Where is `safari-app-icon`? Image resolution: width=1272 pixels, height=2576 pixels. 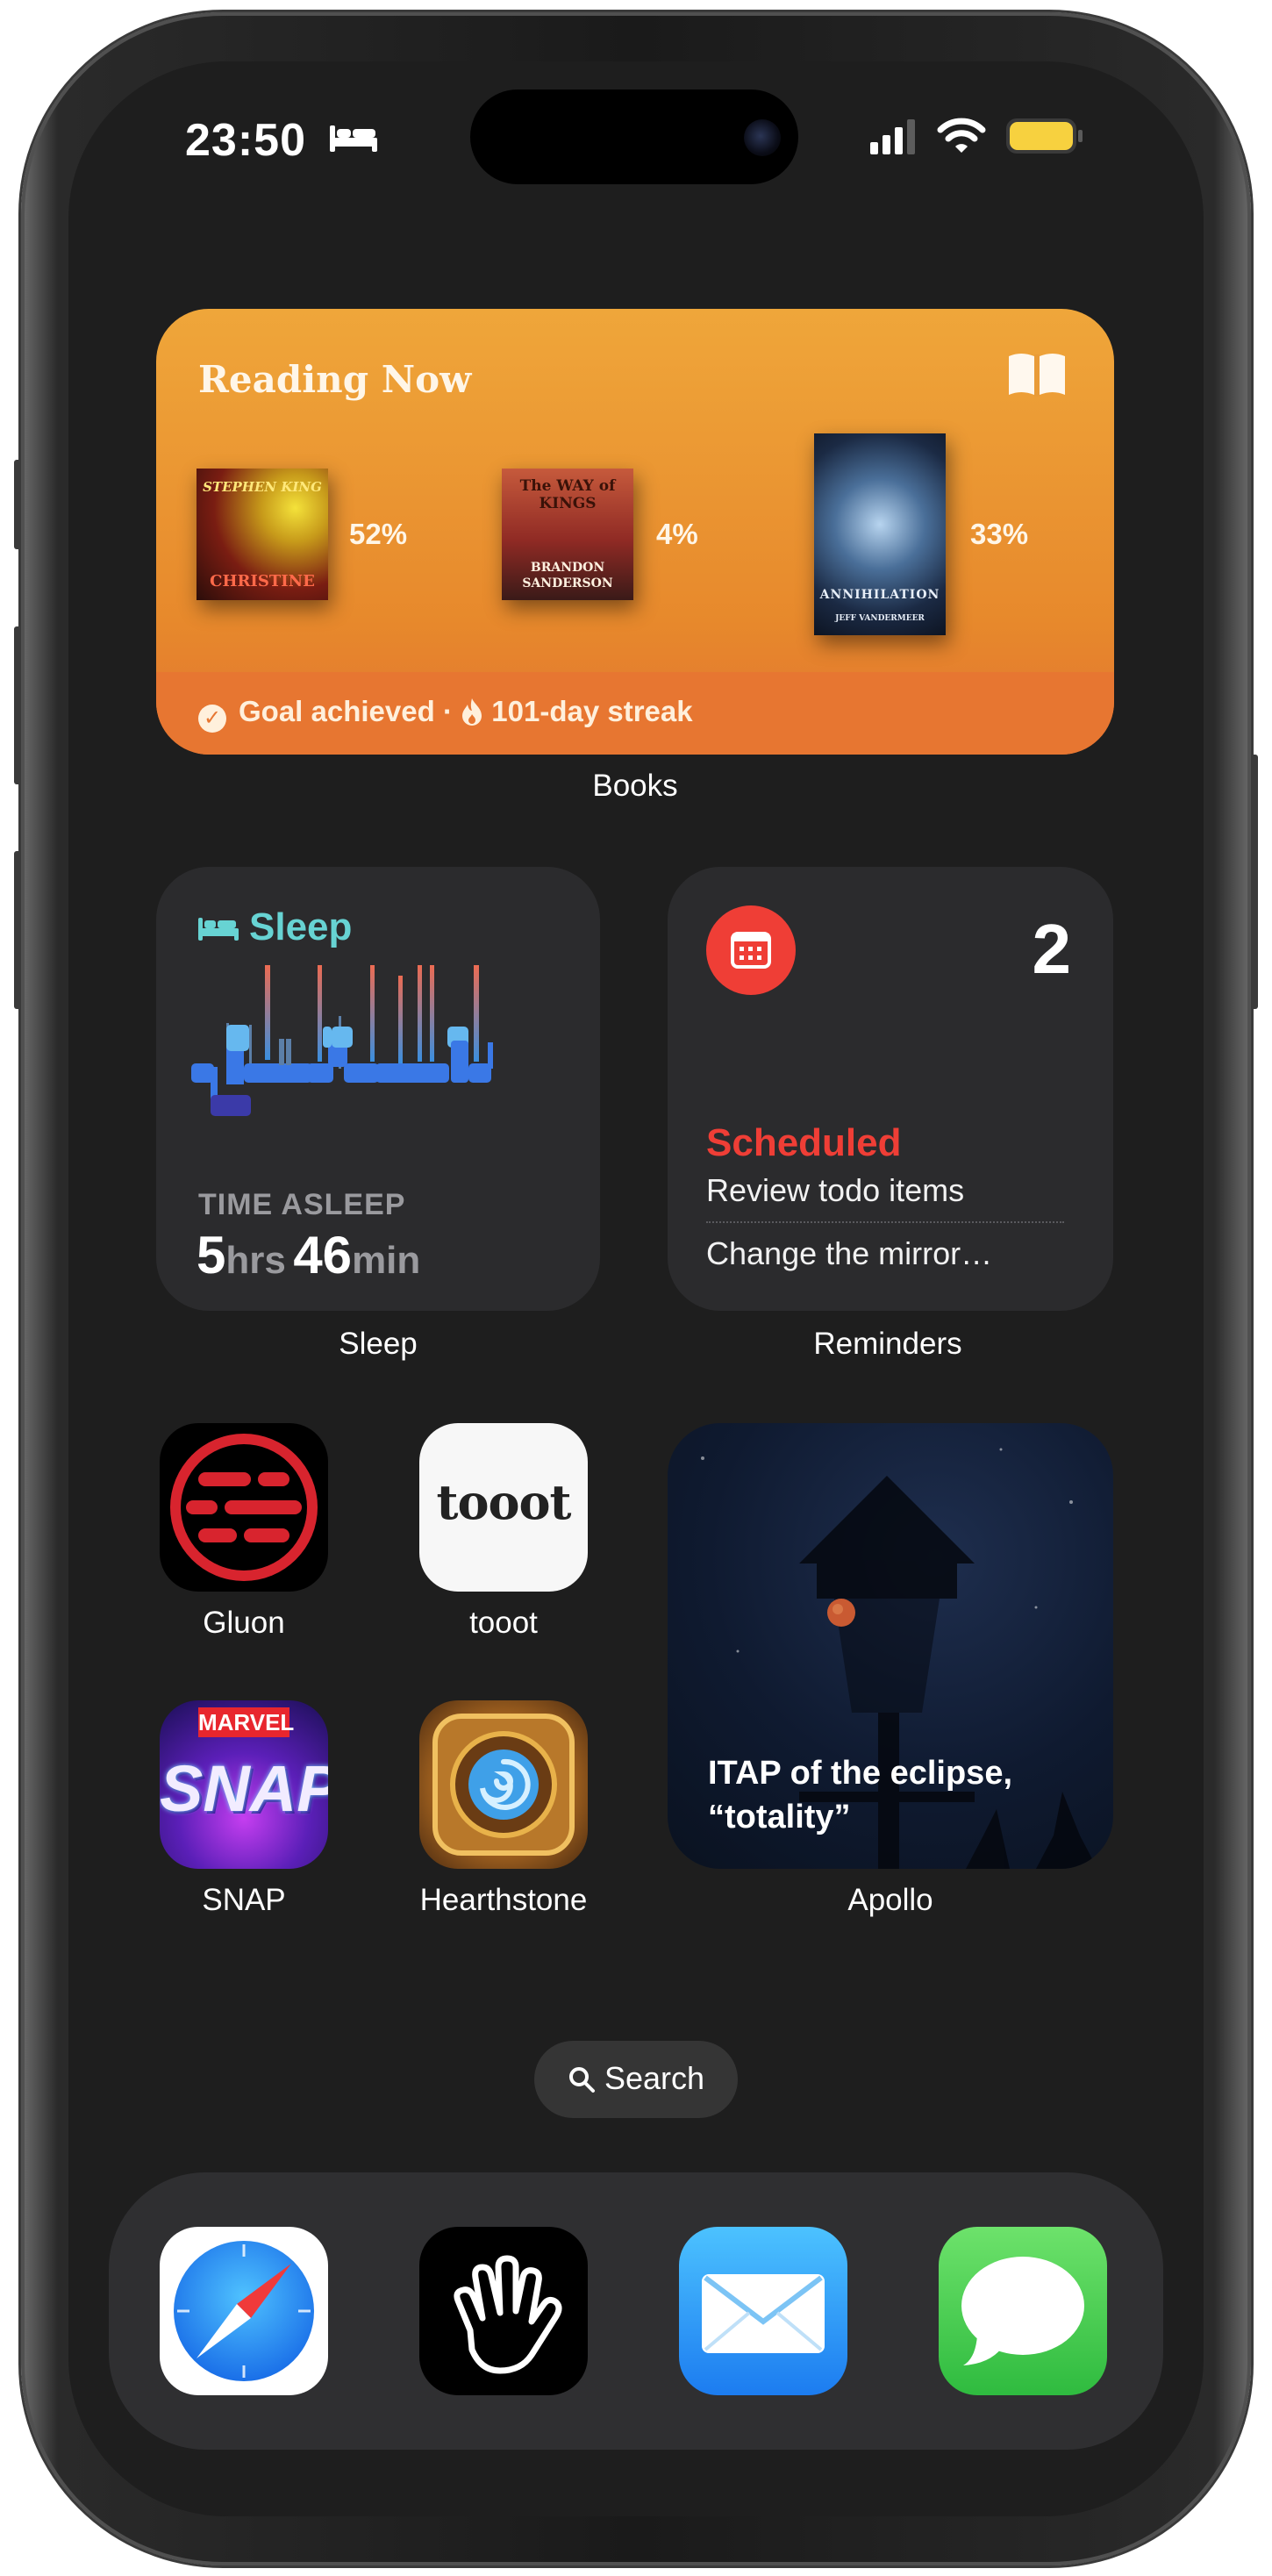 safari-app-icon is located at coordinates (244, 2311).